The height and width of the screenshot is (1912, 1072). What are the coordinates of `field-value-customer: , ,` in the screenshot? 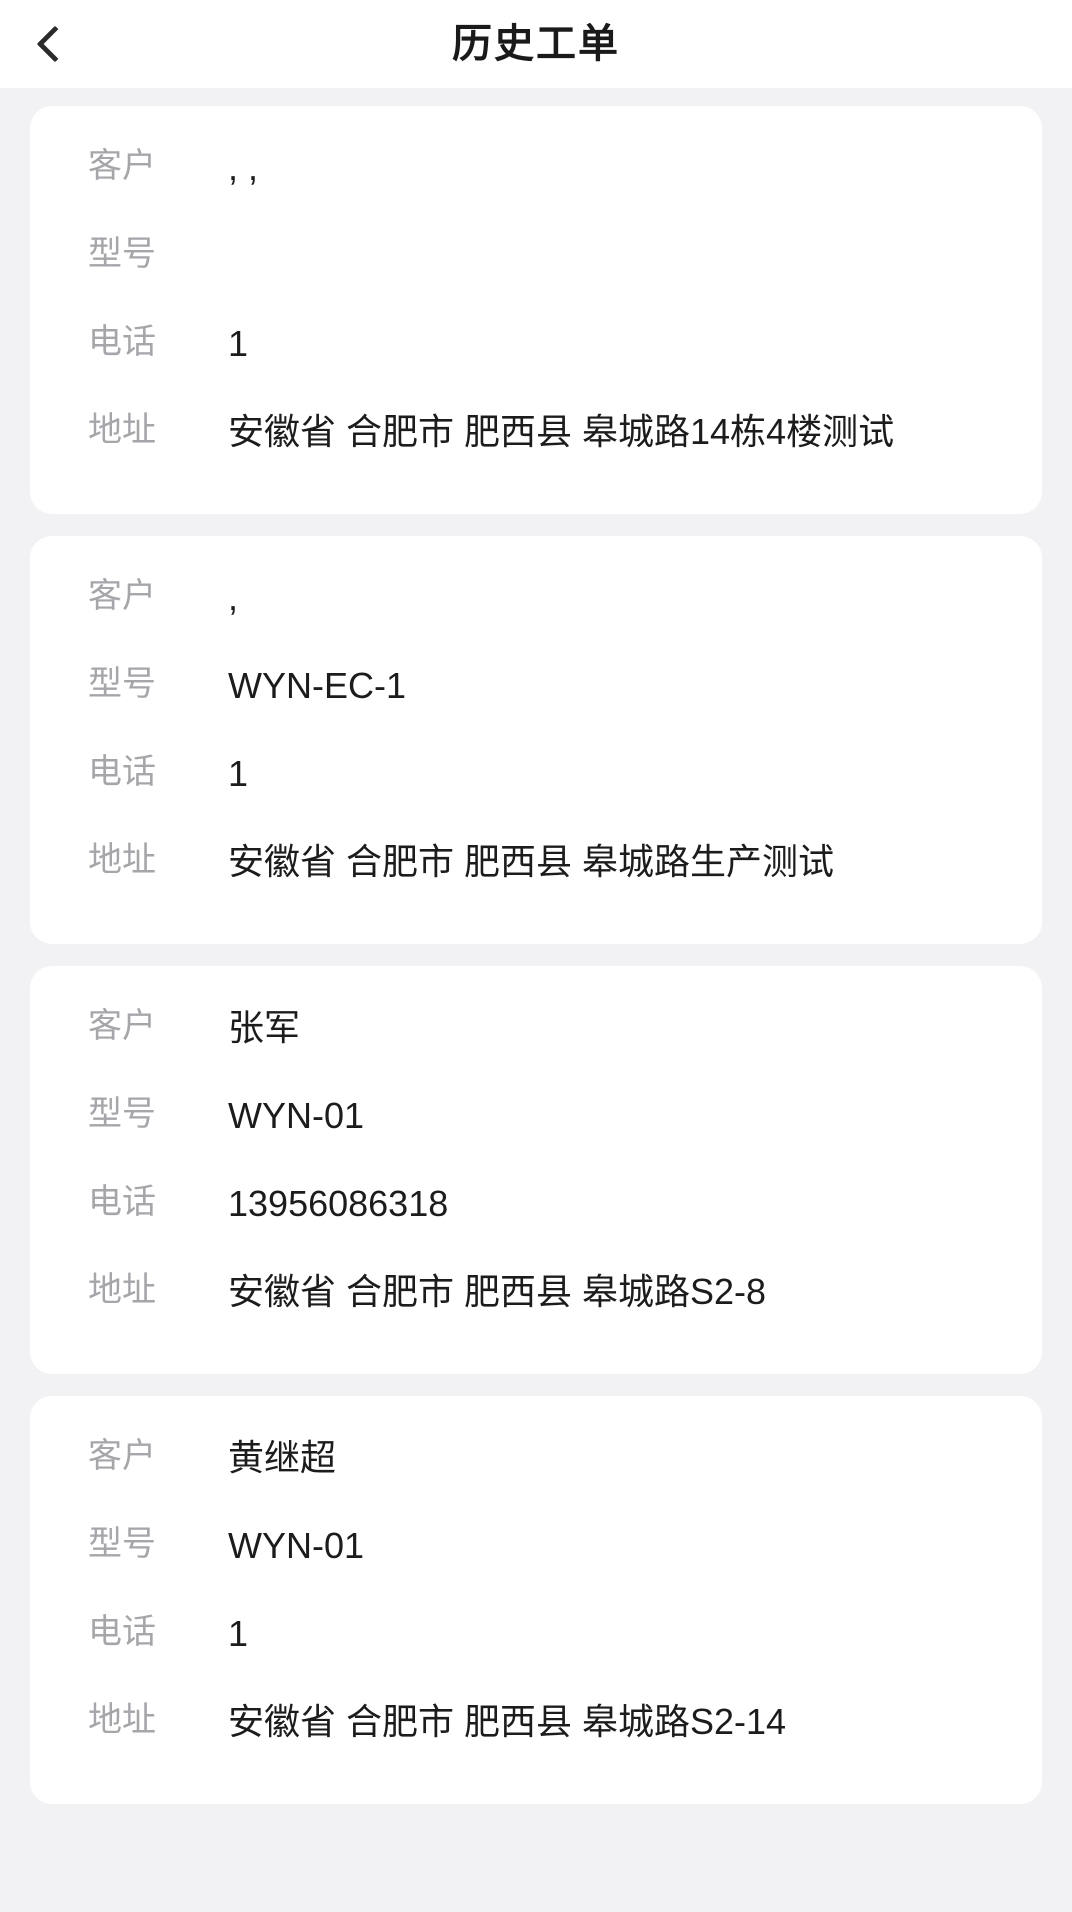 It's located at (243, 167).